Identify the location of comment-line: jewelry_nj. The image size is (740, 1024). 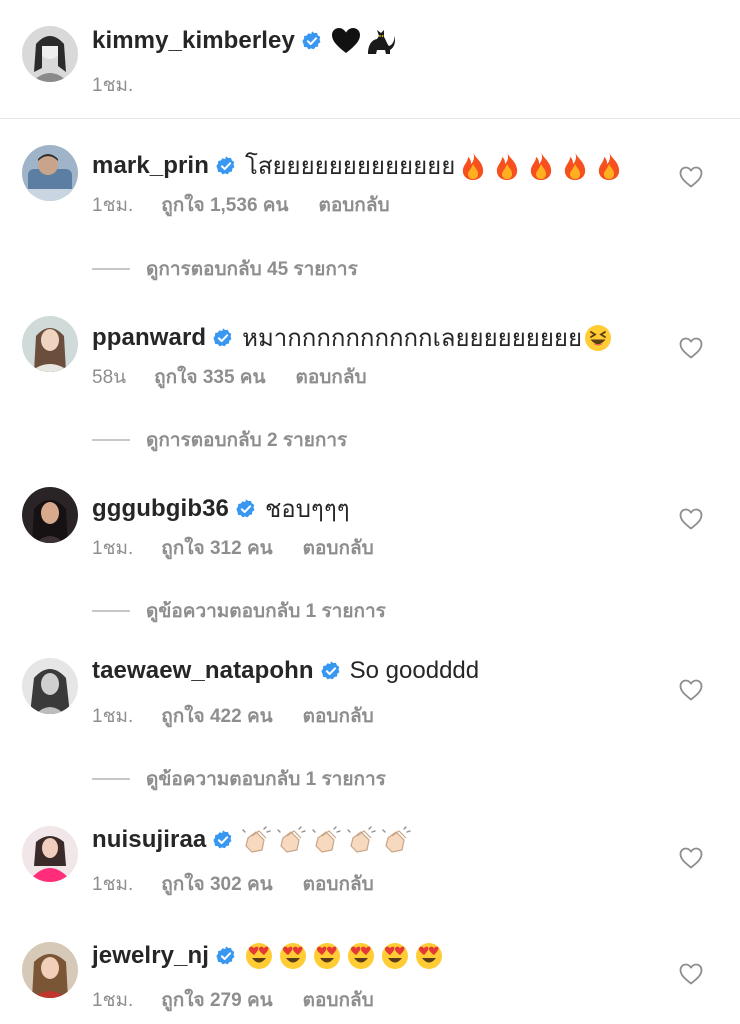
(267, 956).